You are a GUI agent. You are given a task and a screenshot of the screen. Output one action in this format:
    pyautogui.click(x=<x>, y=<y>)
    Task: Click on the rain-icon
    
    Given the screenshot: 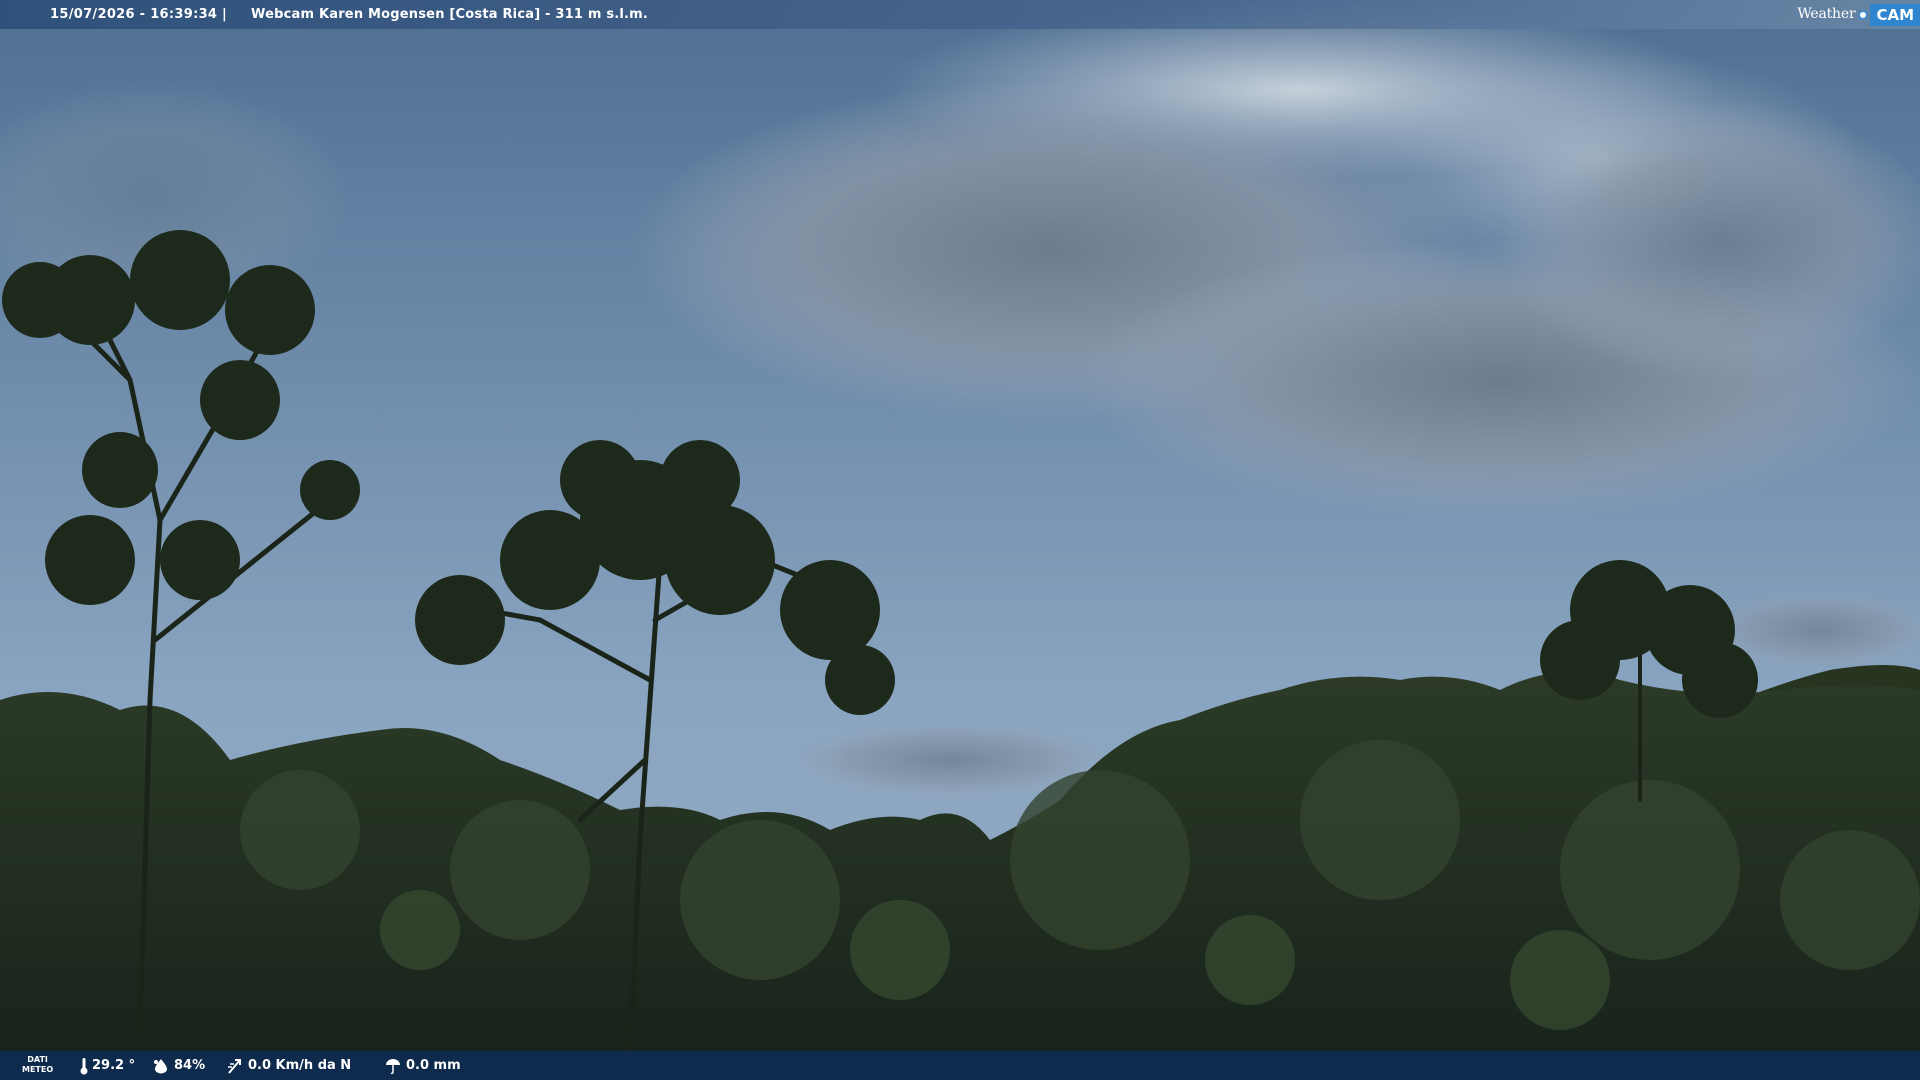 What is the action you would take?
    pyautogui.click(x=393, y=1066)
    